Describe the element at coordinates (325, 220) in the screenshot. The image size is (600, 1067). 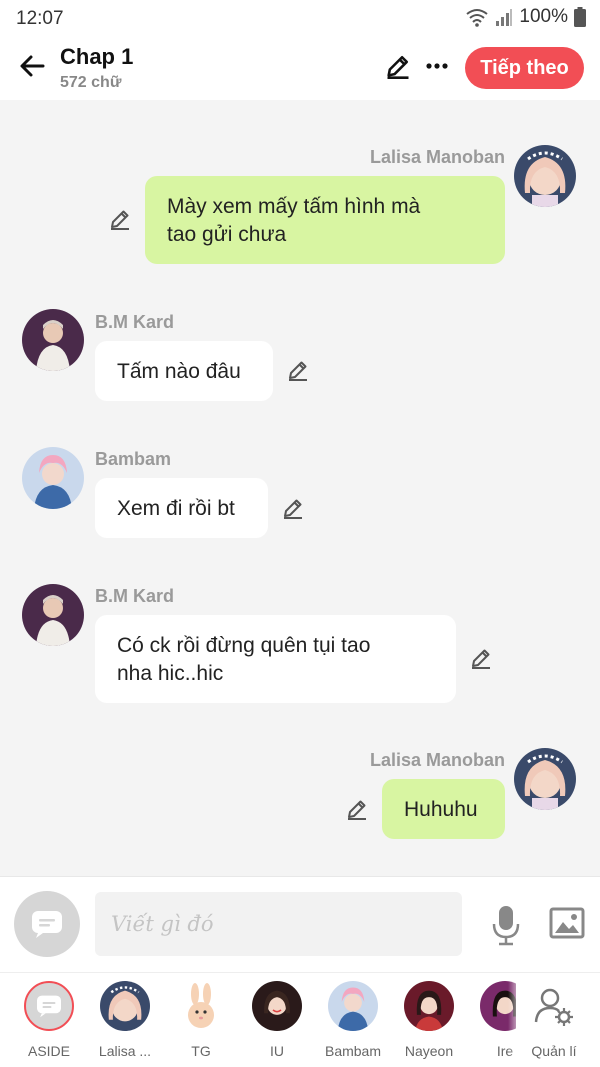
I see `message-bubble: Mày xem mấy tấm hình mà tao gửi chưa` at that location.